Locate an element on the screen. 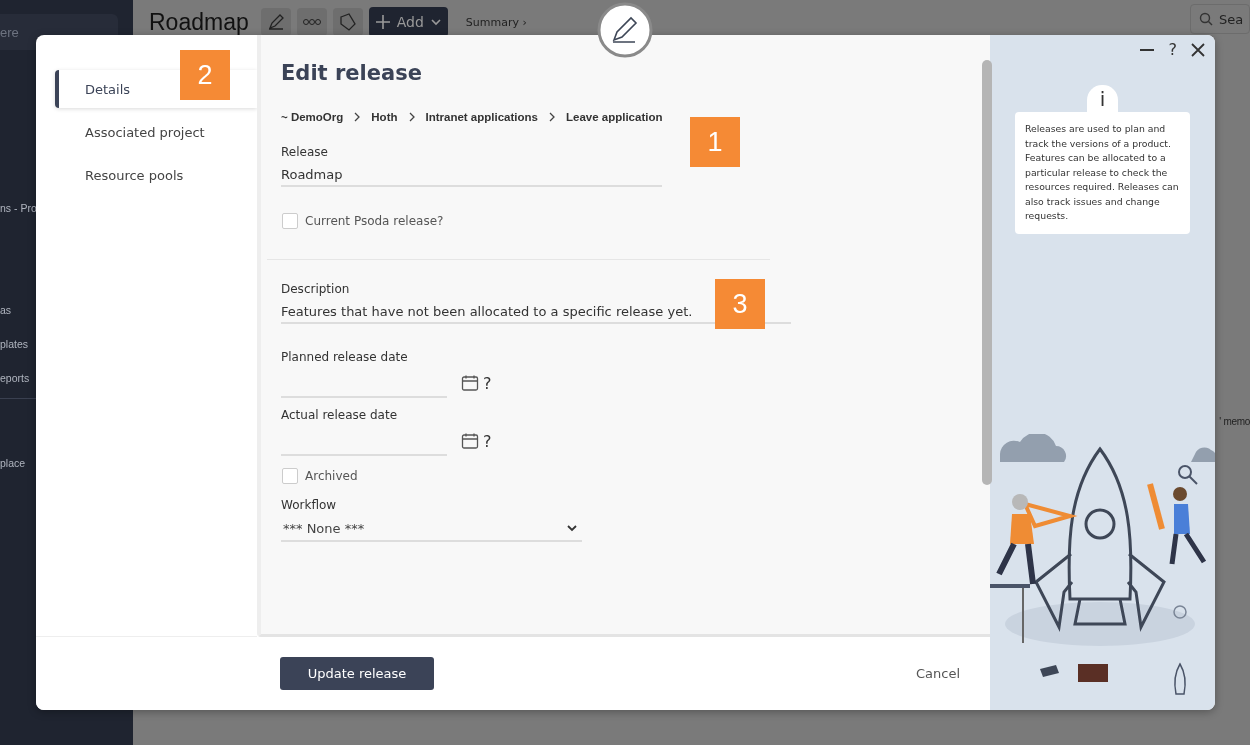  nav-tab: Resource pools is located at coordinates (156, 175).